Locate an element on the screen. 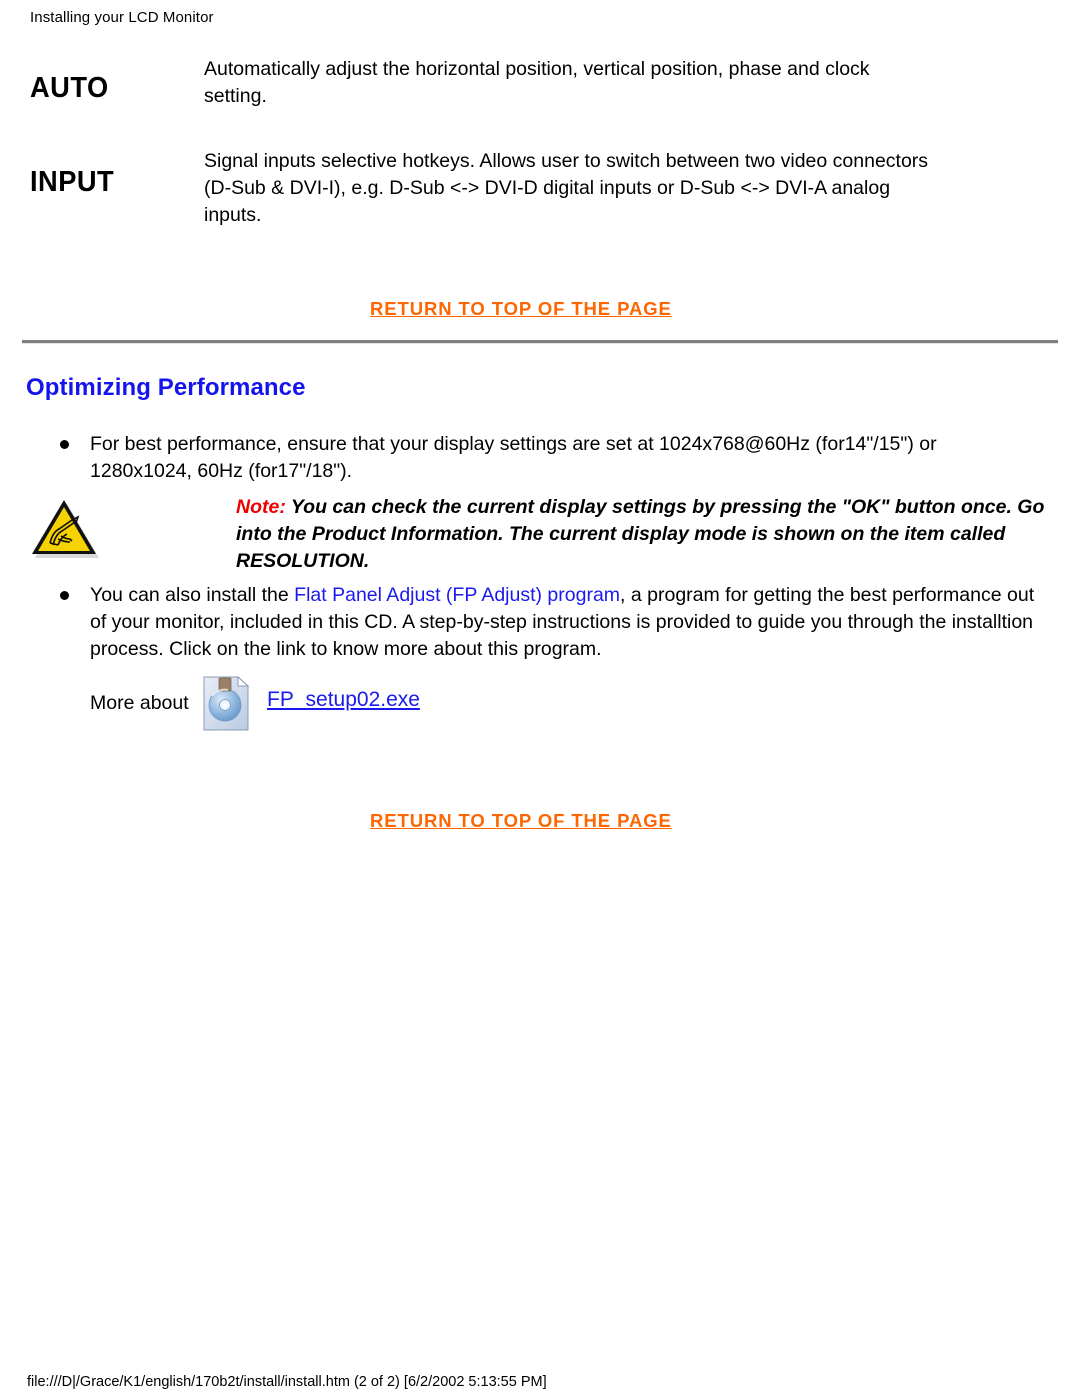 The height and width of the screenshot is (1397, 1080). return-to-top-link-1: RETURN TO TOP OF THE PAGE is located at coordinates (521, 309).